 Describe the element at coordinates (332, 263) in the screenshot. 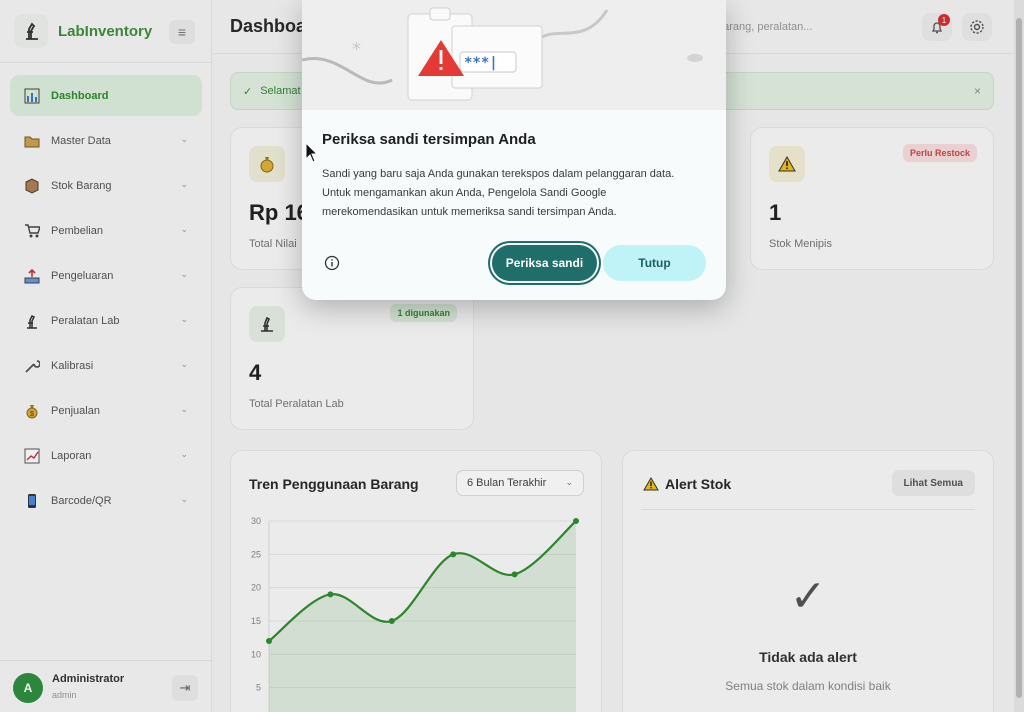

I see `info-icon` at that location.